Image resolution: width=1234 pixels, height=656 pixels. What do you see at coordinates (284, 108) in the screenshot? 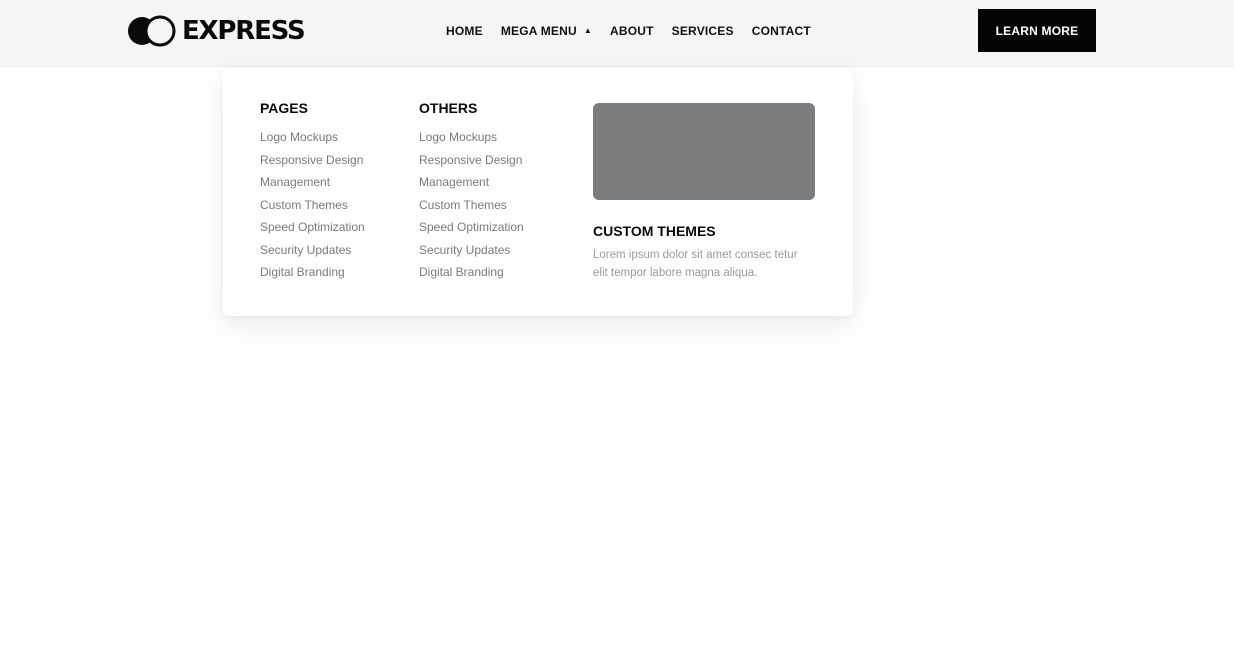
I see `pages-heading: PAGES` at bounding box center [284, 108].